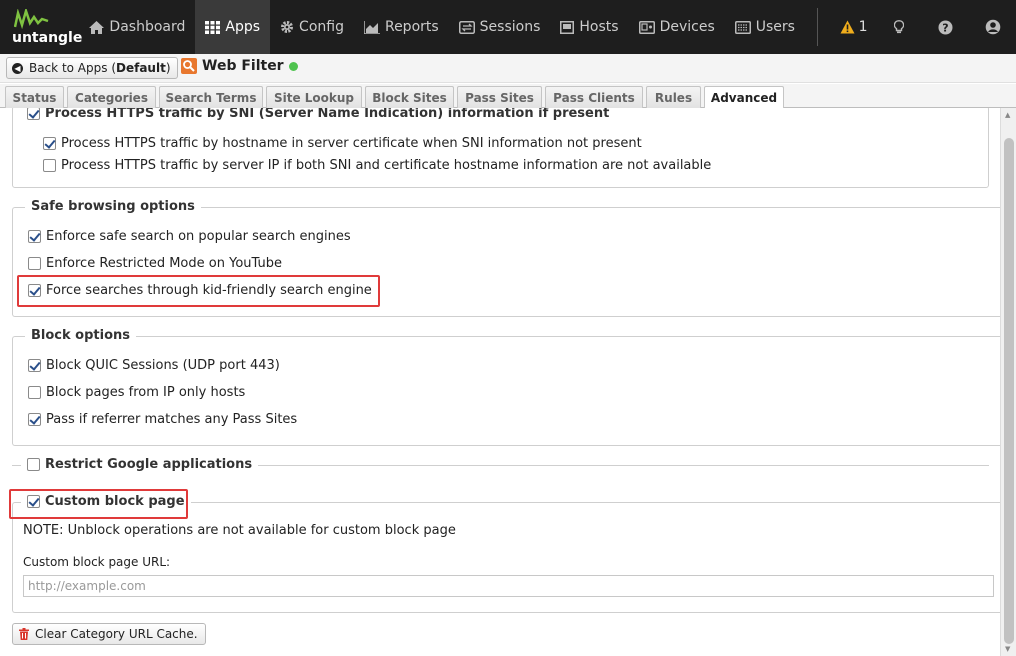 The image size is (1016, 656). What do you see at coordinates (567, 27) in the screenshot?
I see `hosts-icon` at bounding box center [567, 27].